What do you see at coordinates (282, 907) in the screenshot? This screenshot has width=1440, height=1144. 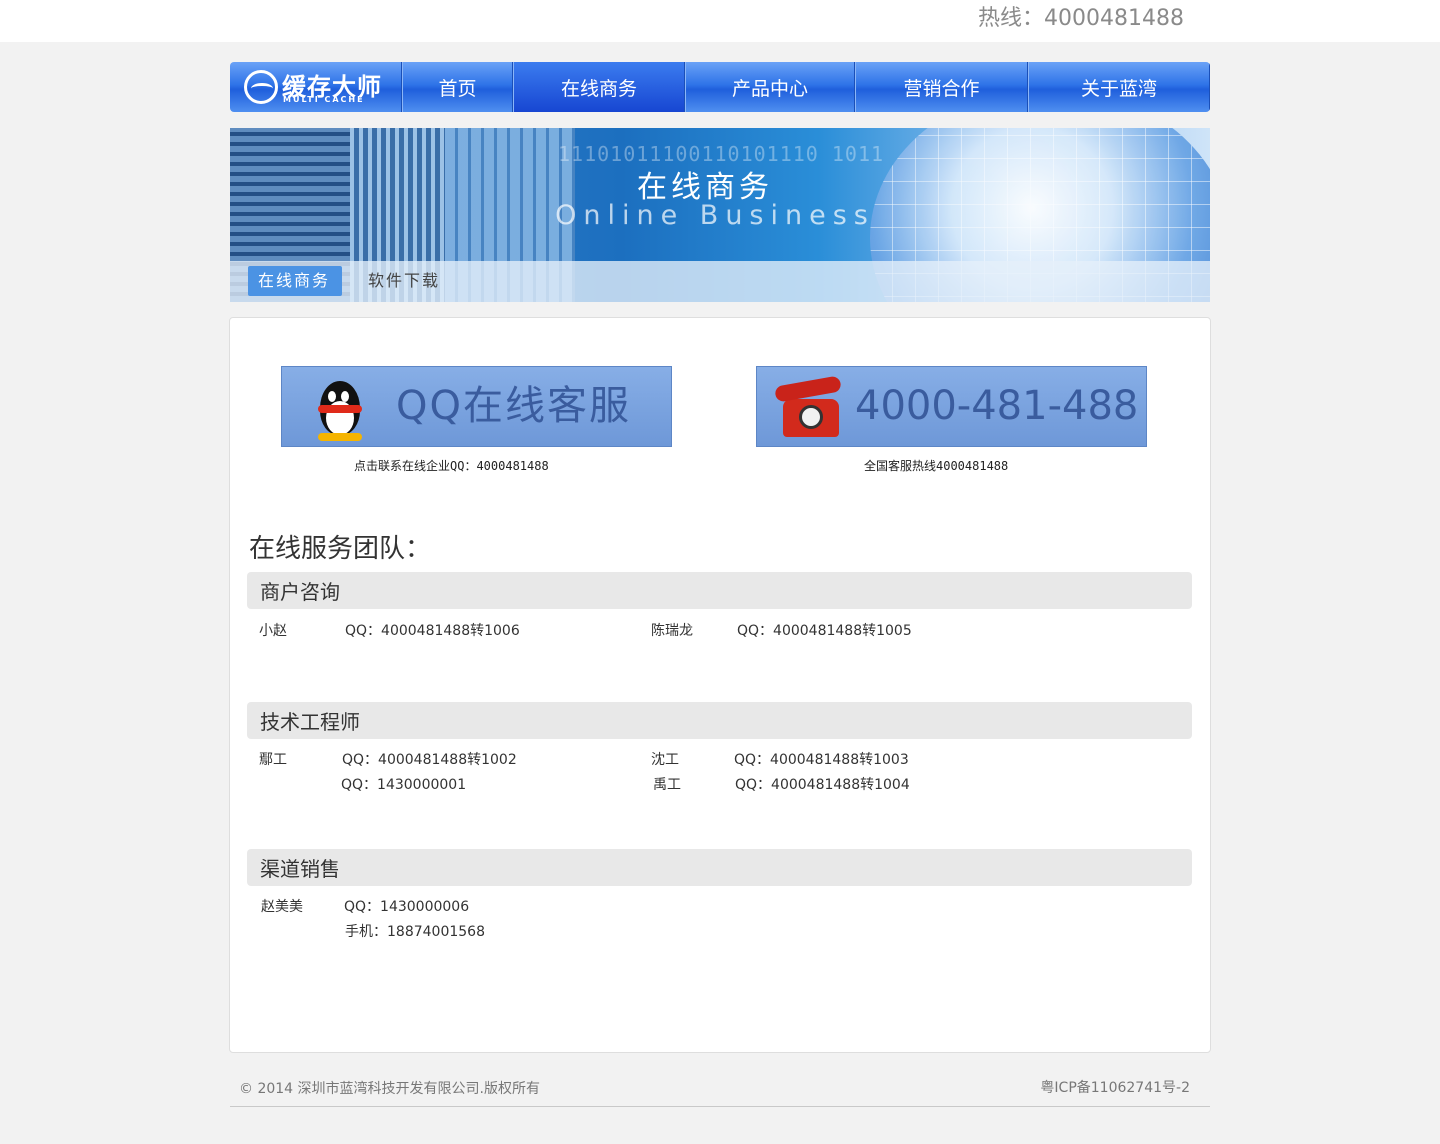 I see `member-name: 赵美美` at bounding box center [282, 907].